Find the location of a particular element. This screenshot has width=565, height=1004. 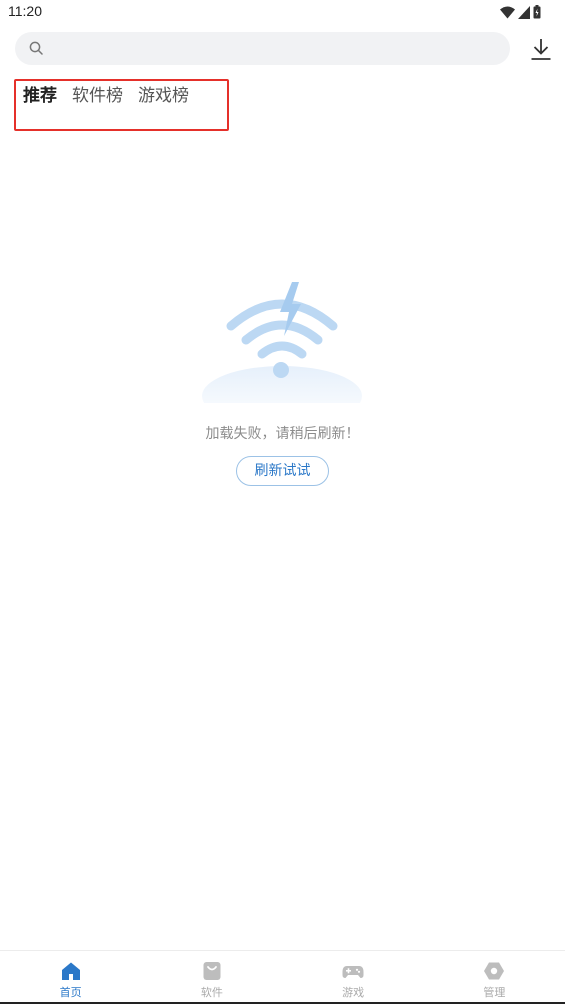

tab-recommend: 推荐 is located at coordinates (40, 93).